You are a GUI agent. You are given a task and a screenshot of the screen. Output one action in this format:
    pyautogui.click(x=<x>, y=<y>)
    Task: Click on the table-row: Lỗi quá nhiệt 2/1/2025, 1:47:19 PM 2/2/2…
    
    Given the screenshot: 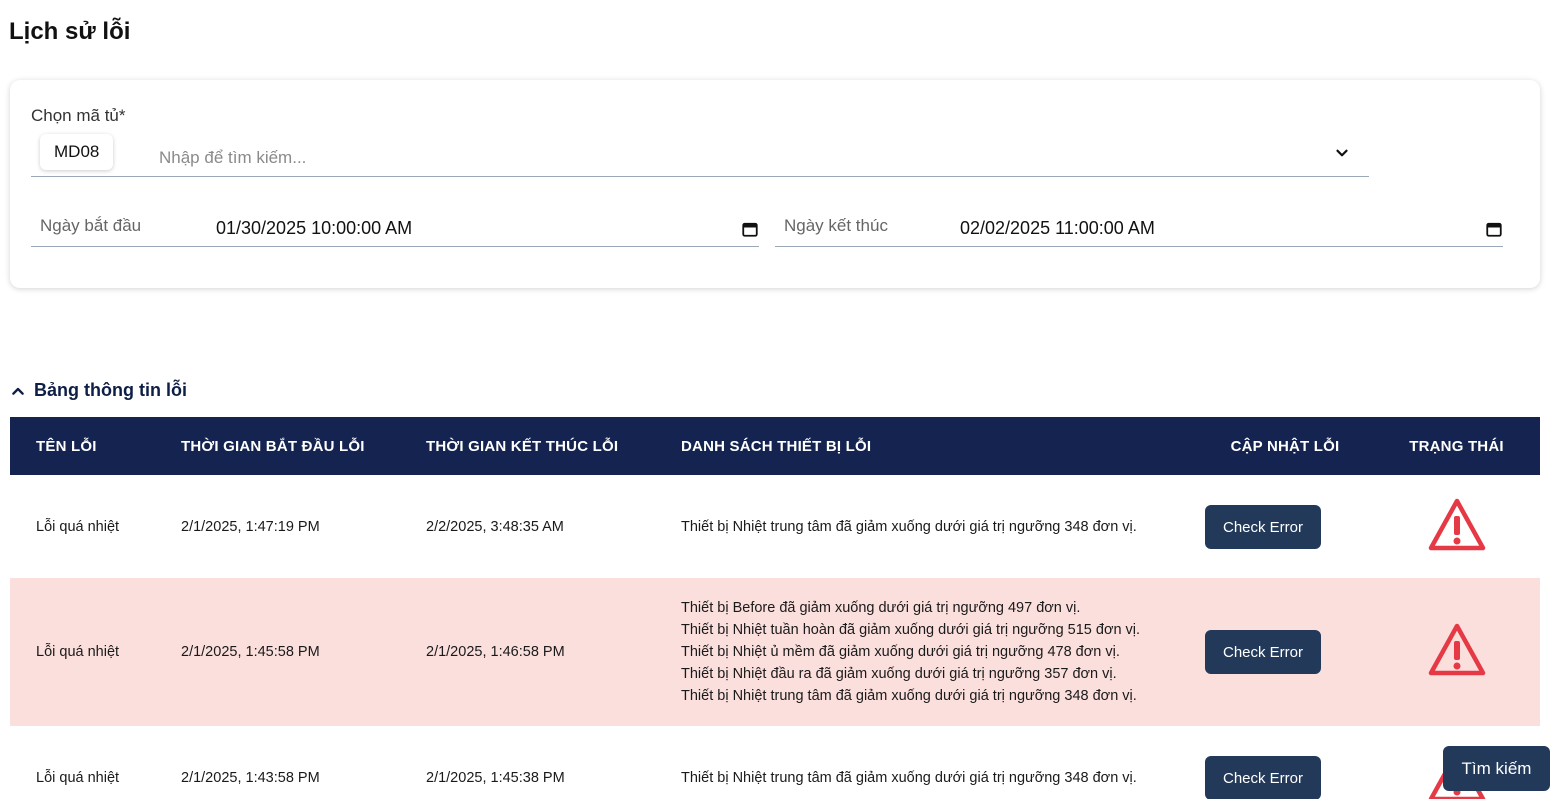 What is the action you would take?
    pyautogui.click(x=775, y=526)
    